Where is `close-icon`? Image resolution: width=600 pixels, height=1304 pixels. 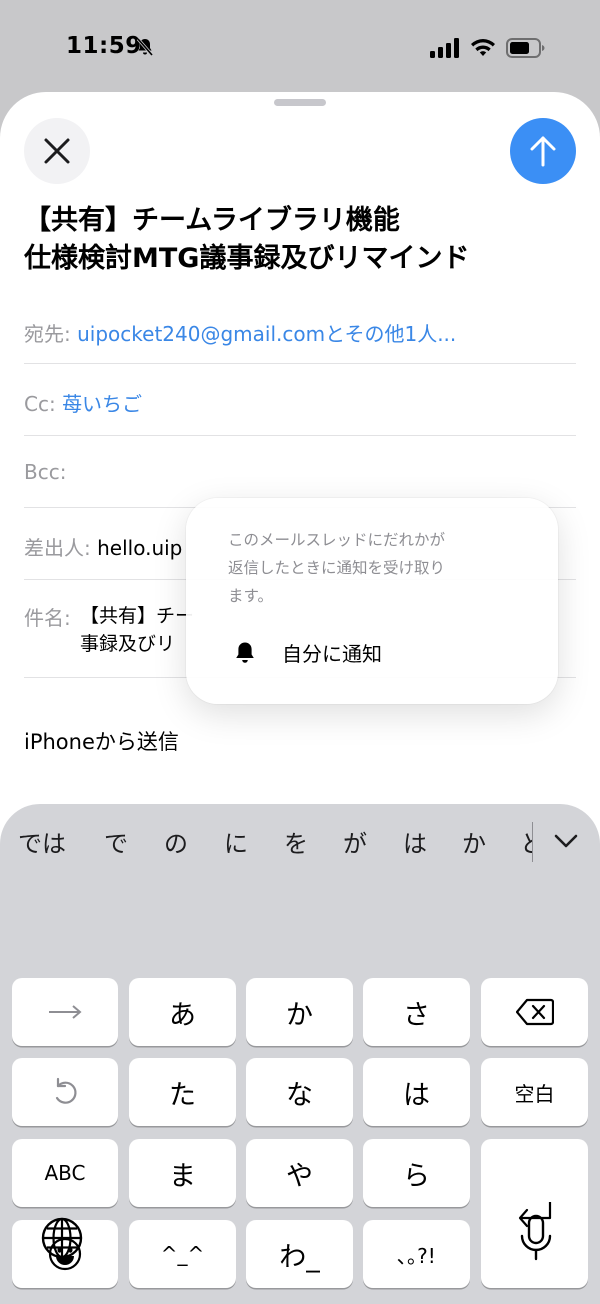 close-icon is located at coordinates (57, 151).